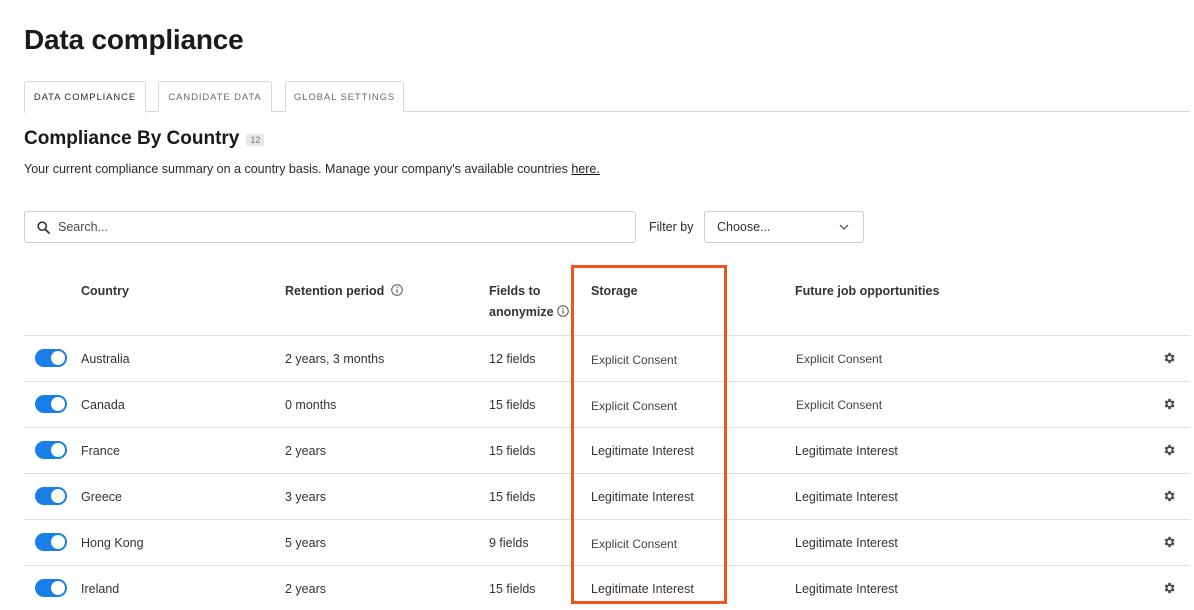 The width and height of the screenshot is (1194, 610). I want to click on count-badge: 12, so click(255, 140).